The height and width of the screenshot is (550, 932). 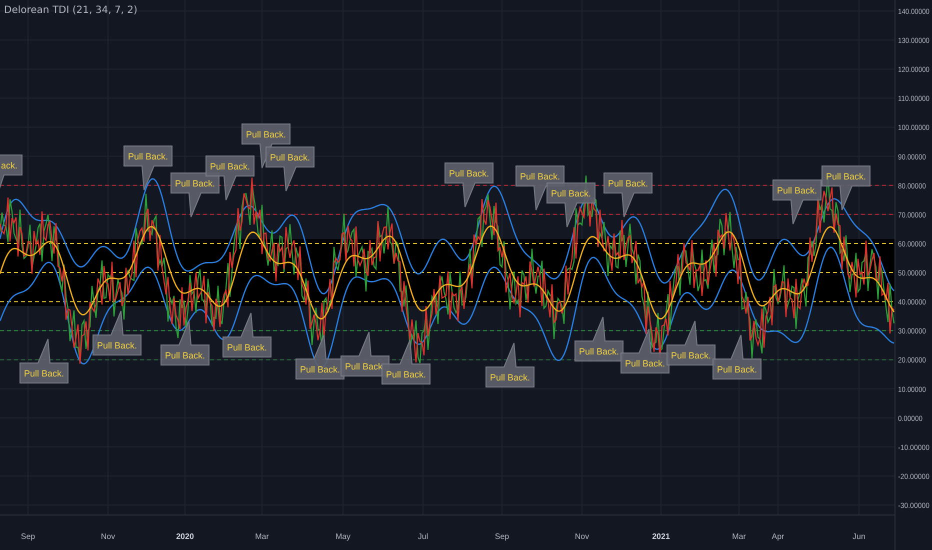 What do you see at coordinates (343, 536) in the screenshot?
I see `x-axis-label: May` at bounding box center [343, 536].